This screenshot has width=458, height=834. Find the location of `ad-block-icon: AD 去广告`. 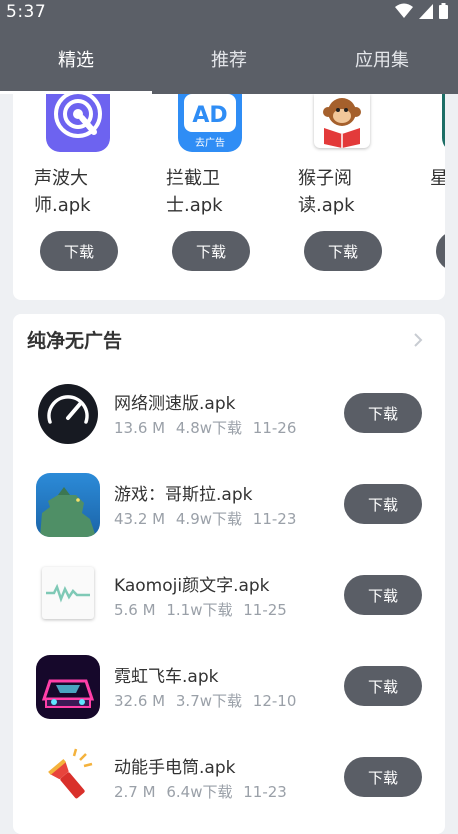

ad-block-icon: AD 去广告 is located at coordinates (210, 123).